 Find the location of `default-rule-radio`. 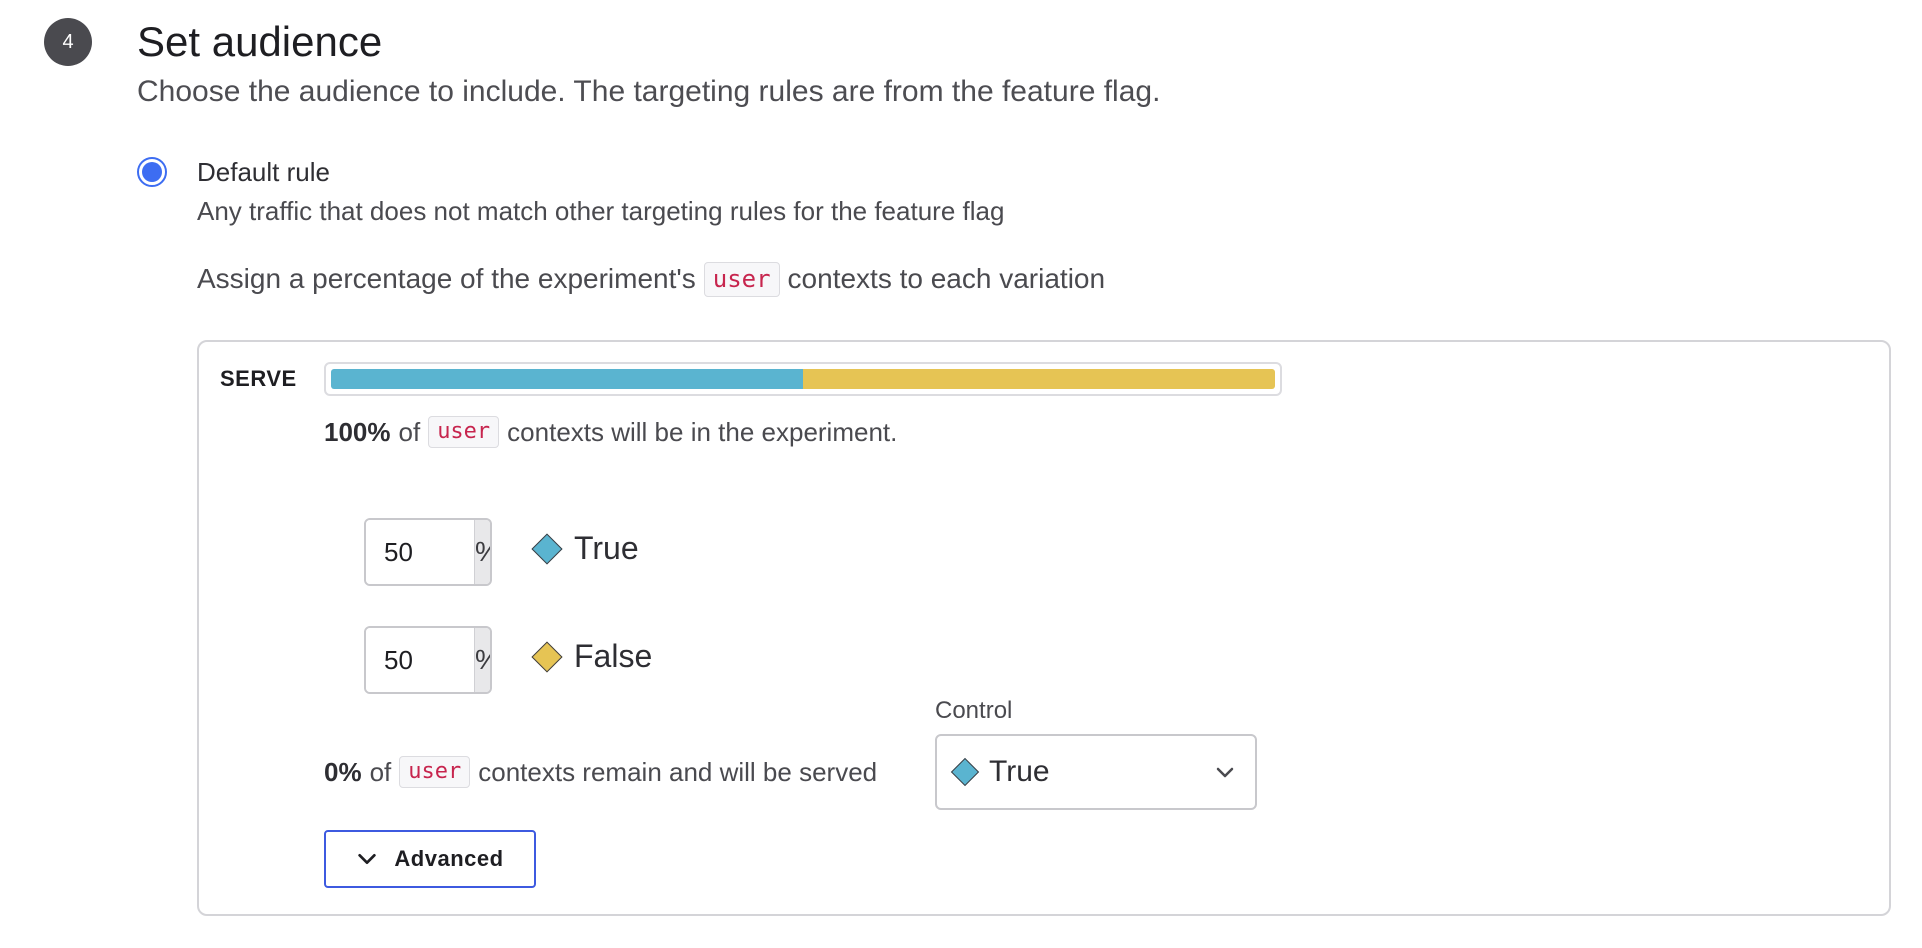

default-rule-radio is located at coordinates (152, 172).